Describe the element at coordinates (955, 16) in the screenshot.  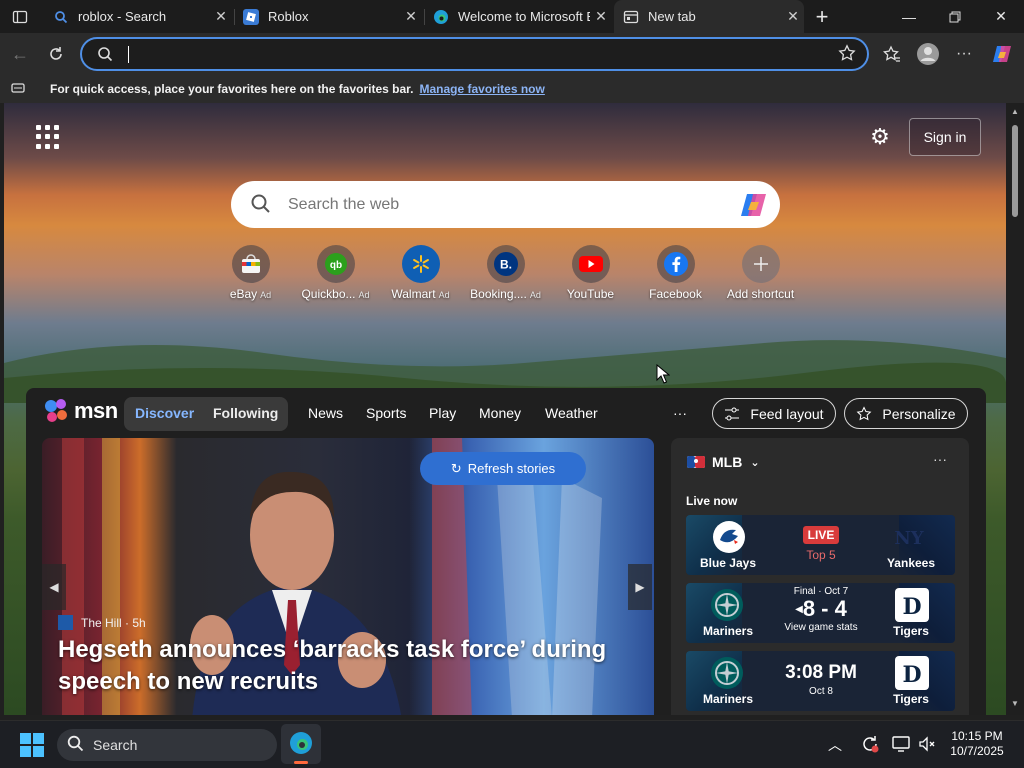
I see `restore-icon` at that location.